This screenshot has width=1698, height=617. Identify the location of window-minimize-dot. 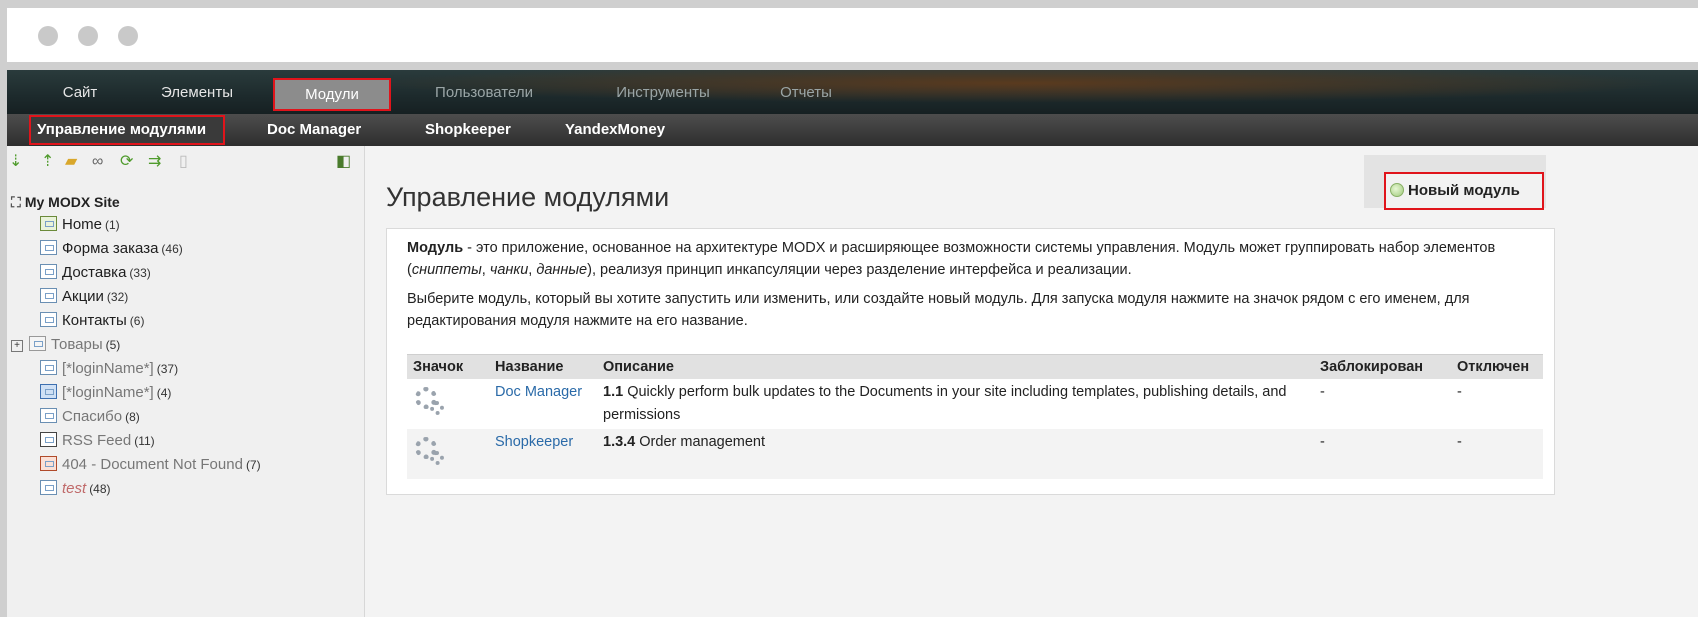
(88, 36).